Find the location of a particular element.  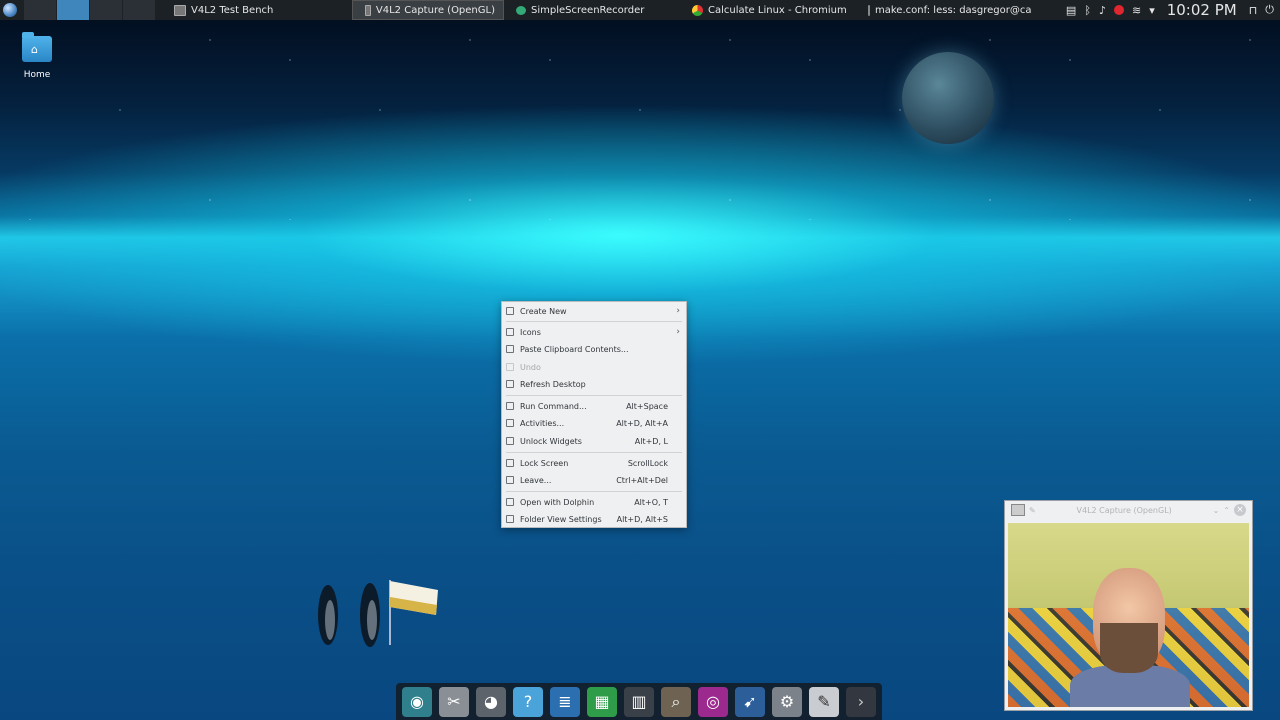

shortcut: Ctrl+Alt+Del is located at coordinates (642, 480).